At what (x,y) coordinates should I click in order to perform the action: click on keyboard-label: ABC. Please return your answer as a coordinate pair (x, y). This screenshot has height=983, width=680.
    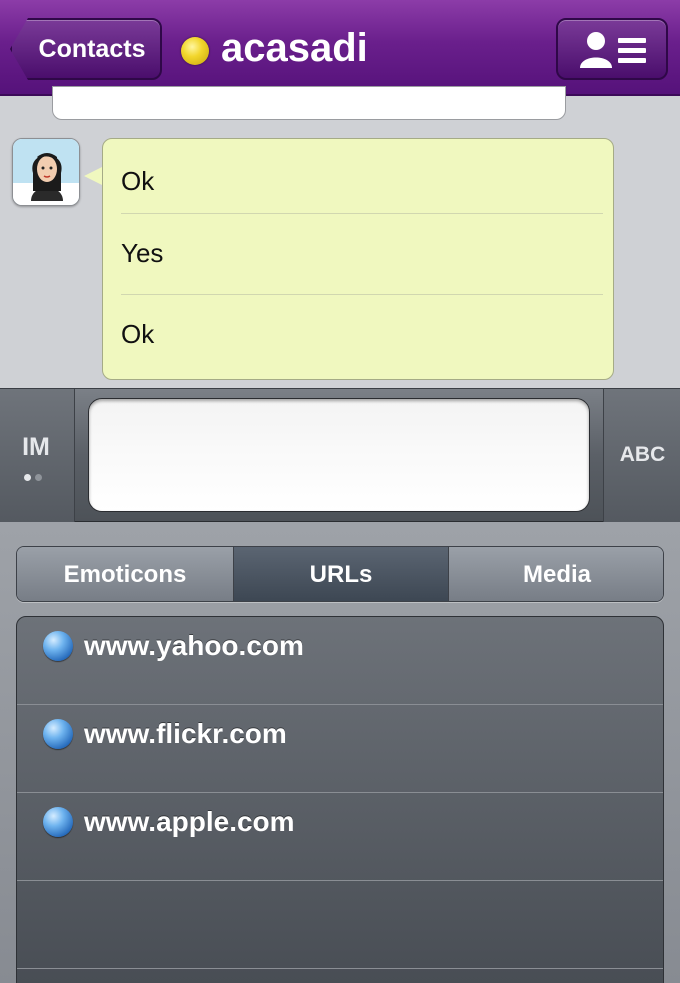
    Looking at the image, I should click on (642, 454).